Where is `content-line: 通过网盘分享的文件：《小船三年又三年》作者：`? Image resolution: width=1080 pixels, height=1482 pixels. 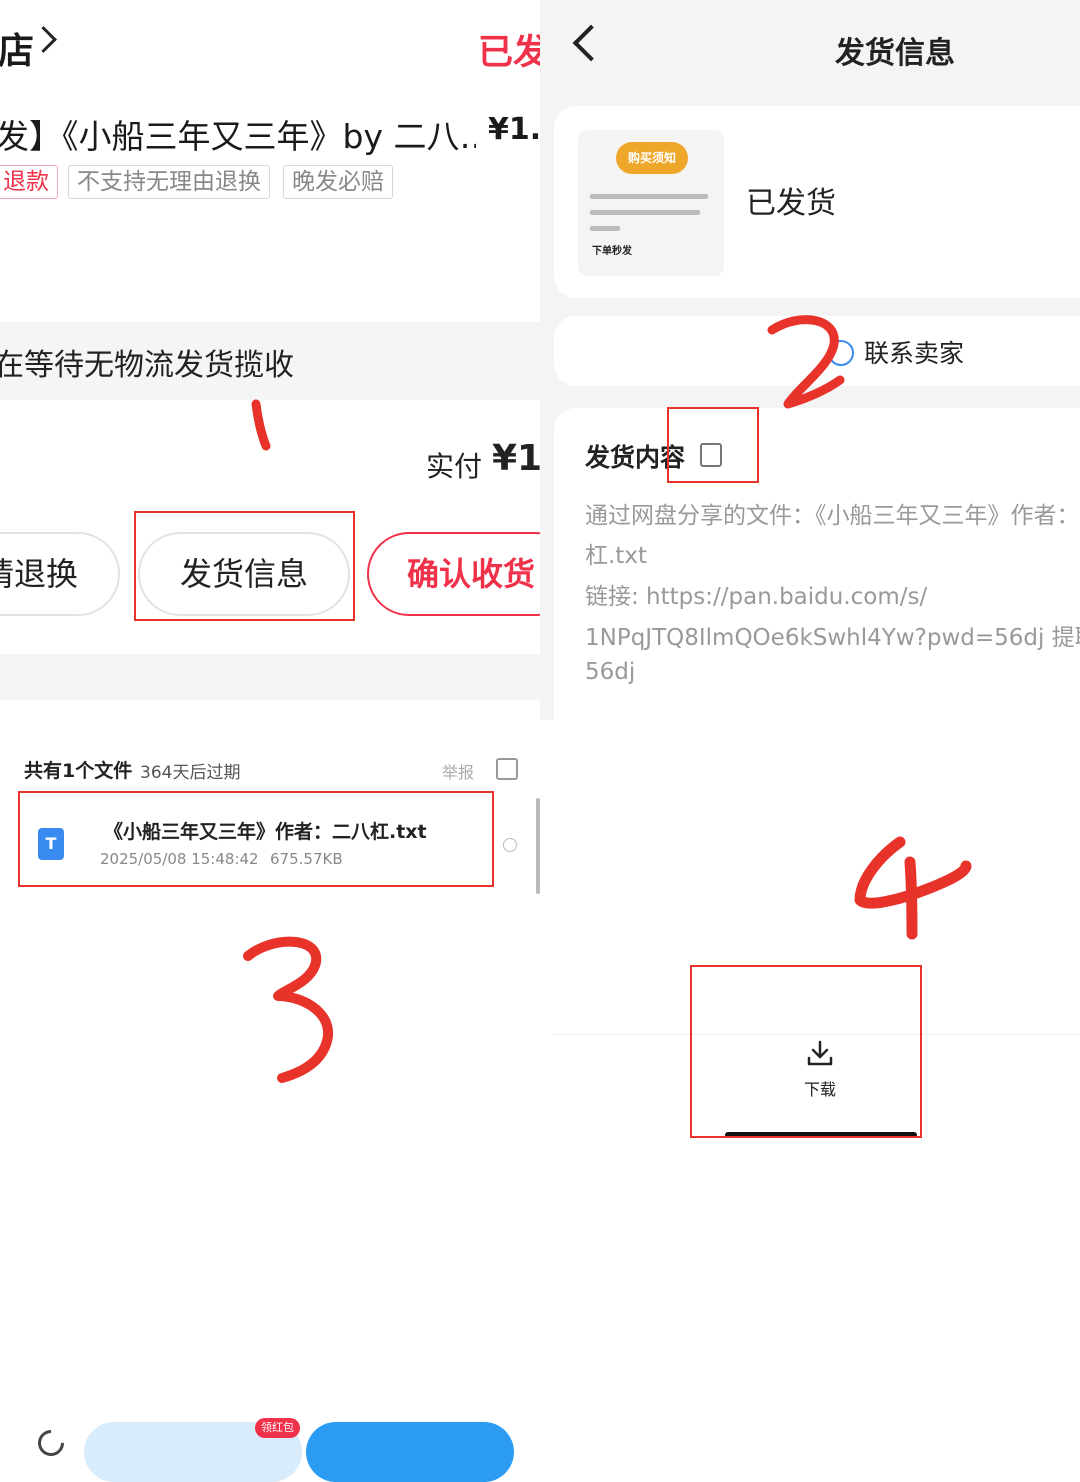
content-line: 通过网盘分享的文件：《小船三年又三年》作者： is located at coordinates (832, 516).